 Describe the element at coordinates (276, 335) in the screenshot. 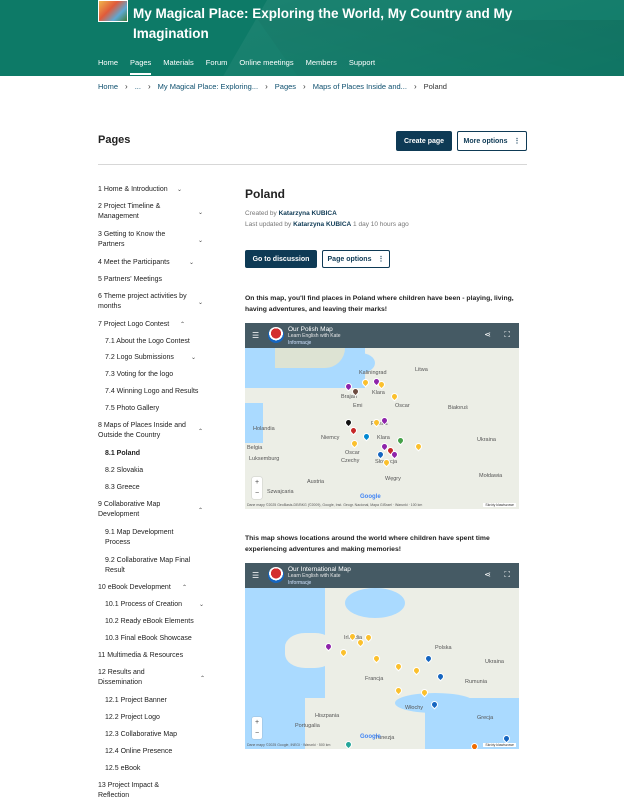

I see `map-avatar` at that location.